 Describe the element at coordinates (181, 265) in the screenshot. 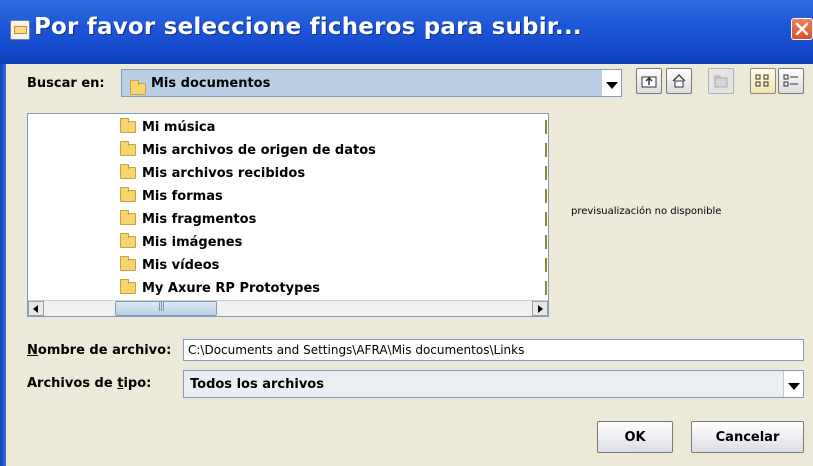

I see `list-item-label: Mis vídeos` at that location.